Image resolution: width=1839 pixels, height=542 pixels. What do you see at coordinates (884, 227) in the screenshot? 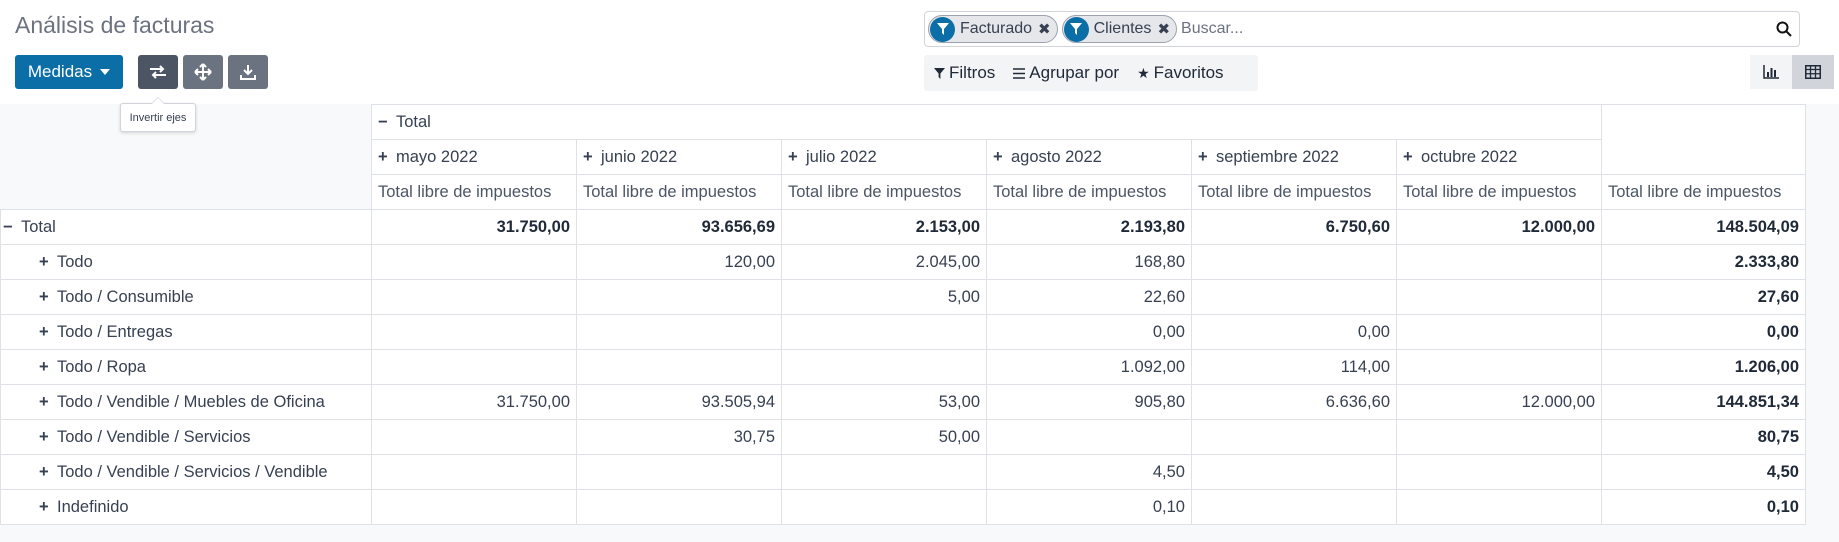
I see `pivot-cell-total: 2.153,00` at bounding box center [884, 227].